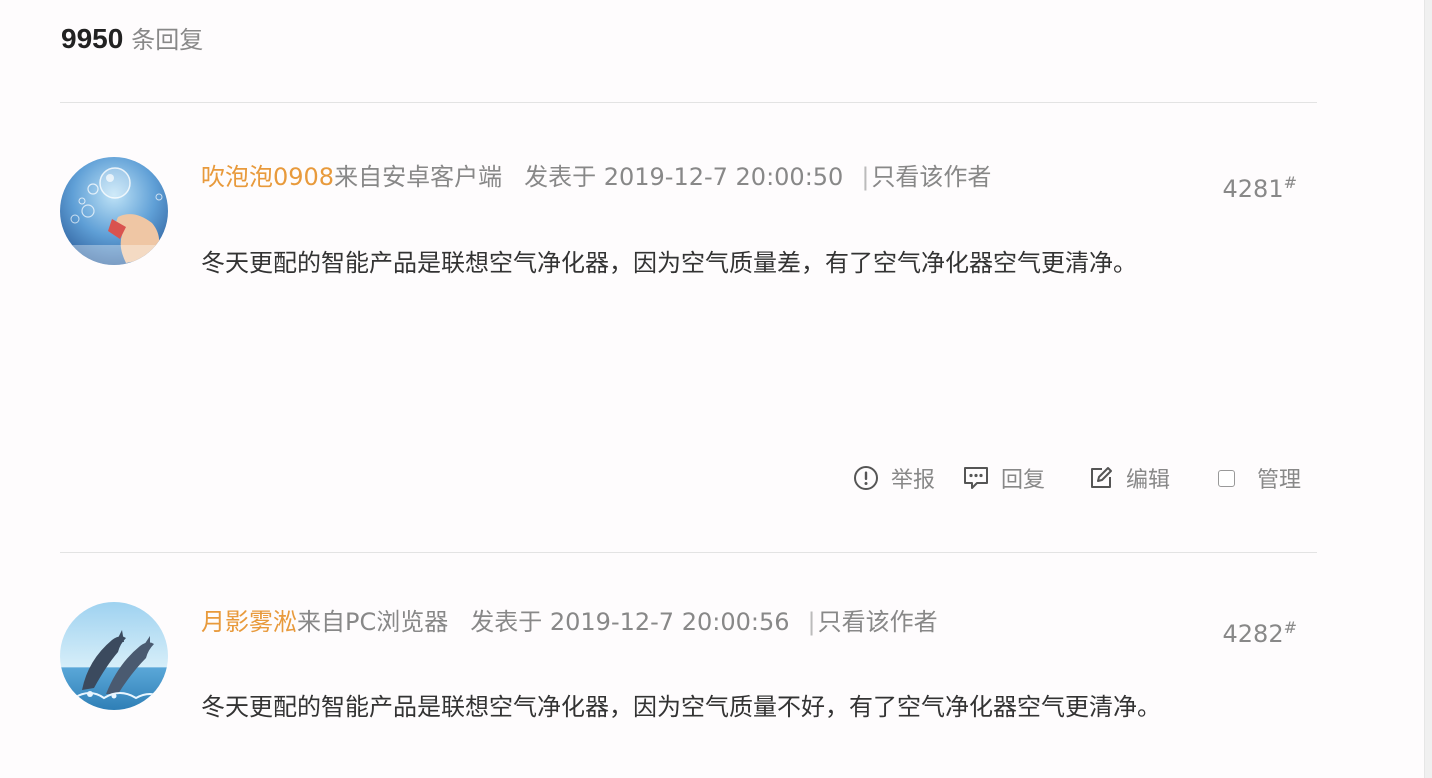 This screenshot has width=1432, height=778. I want to click on manage-label: 管理, so click(1279, 480).